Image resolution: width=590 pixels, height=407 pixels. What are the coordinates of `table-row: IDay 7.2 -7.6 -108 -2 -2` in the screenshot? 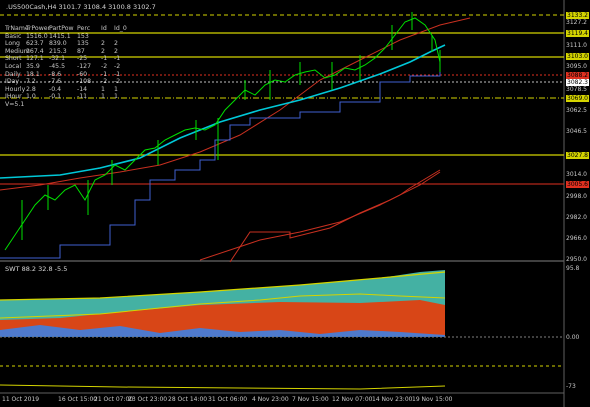 It's located at (66, 82).